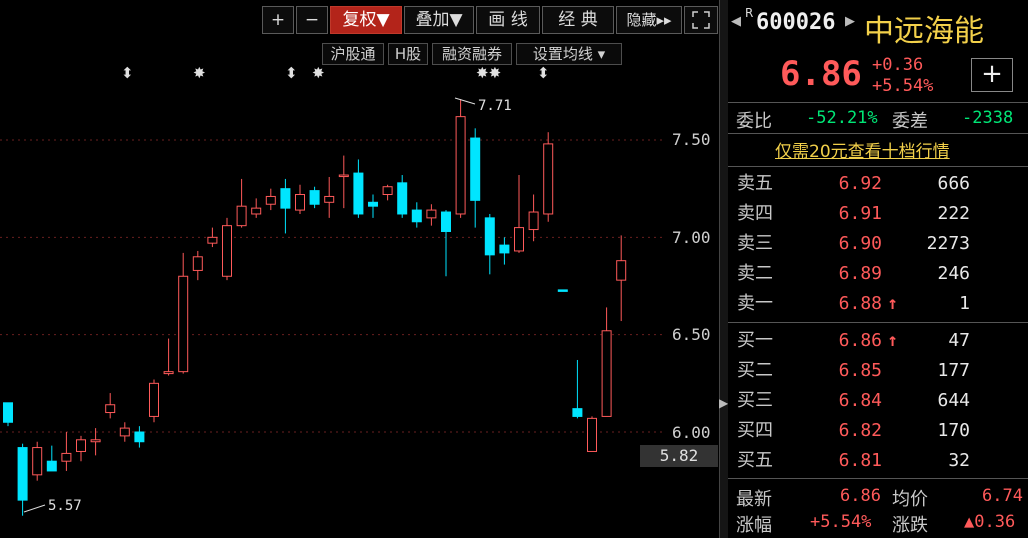 This screenshot has height=538, width=1028. I want to click on current-price: 6.86, so click(821, 74).